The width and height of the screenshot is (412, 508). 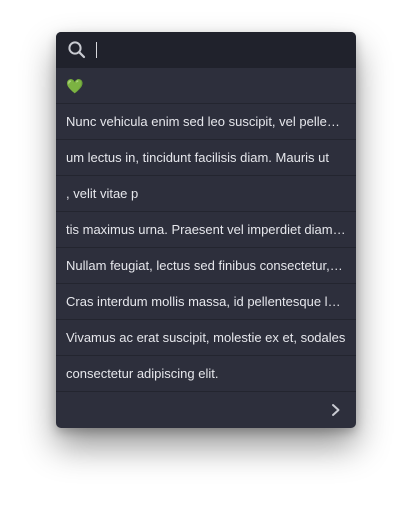 I want to click on list-footer, so click(x=206, y=410).